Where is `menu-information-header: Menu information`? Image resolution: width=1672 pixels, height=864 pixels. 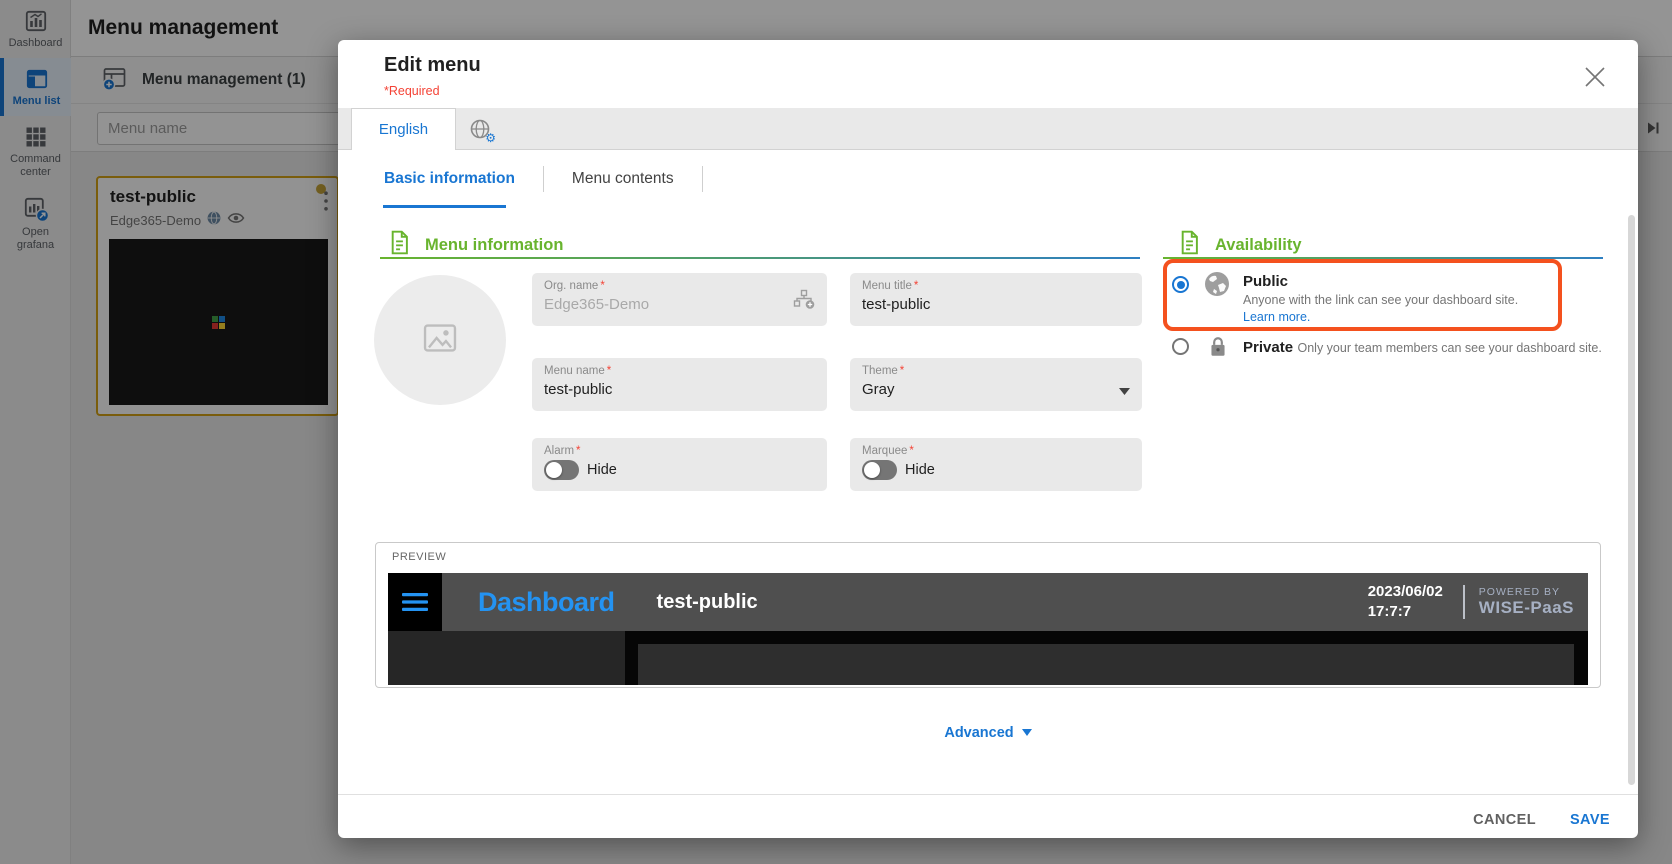
menu-information-header: Menu information is located at coordinates (475, 245).